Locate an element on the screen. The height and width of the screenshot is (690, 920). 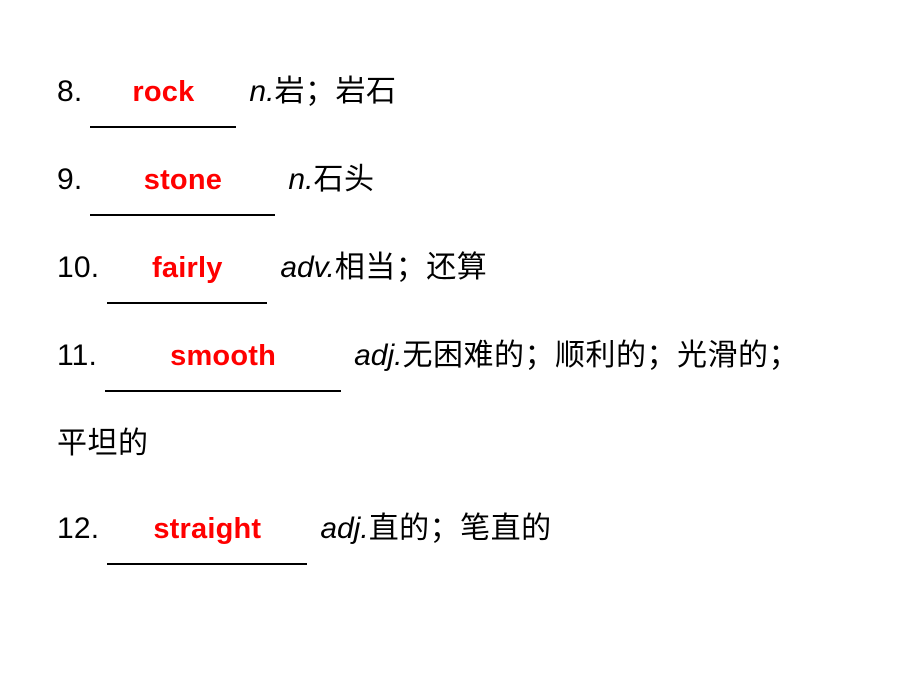
chinese-gloss-continued: 平坦的 is located at coordinates (103, 443).